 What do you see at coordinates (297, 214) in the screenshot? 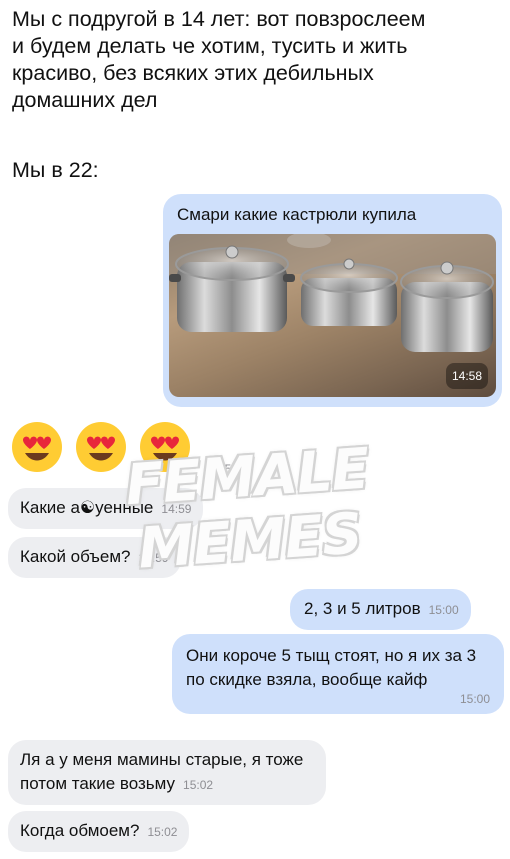
I see `photo-message-text: Смари какие кастрюли купила` at bounding box center [297, 214].